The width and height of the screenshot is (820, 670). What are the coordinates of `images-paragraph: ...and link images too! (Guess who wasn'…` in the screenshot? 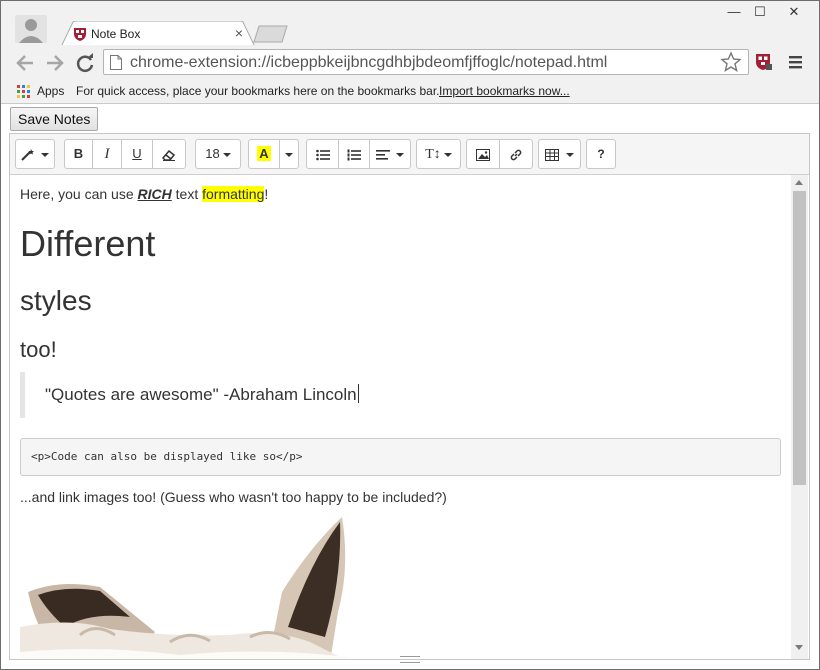 It's located at (233, 497).